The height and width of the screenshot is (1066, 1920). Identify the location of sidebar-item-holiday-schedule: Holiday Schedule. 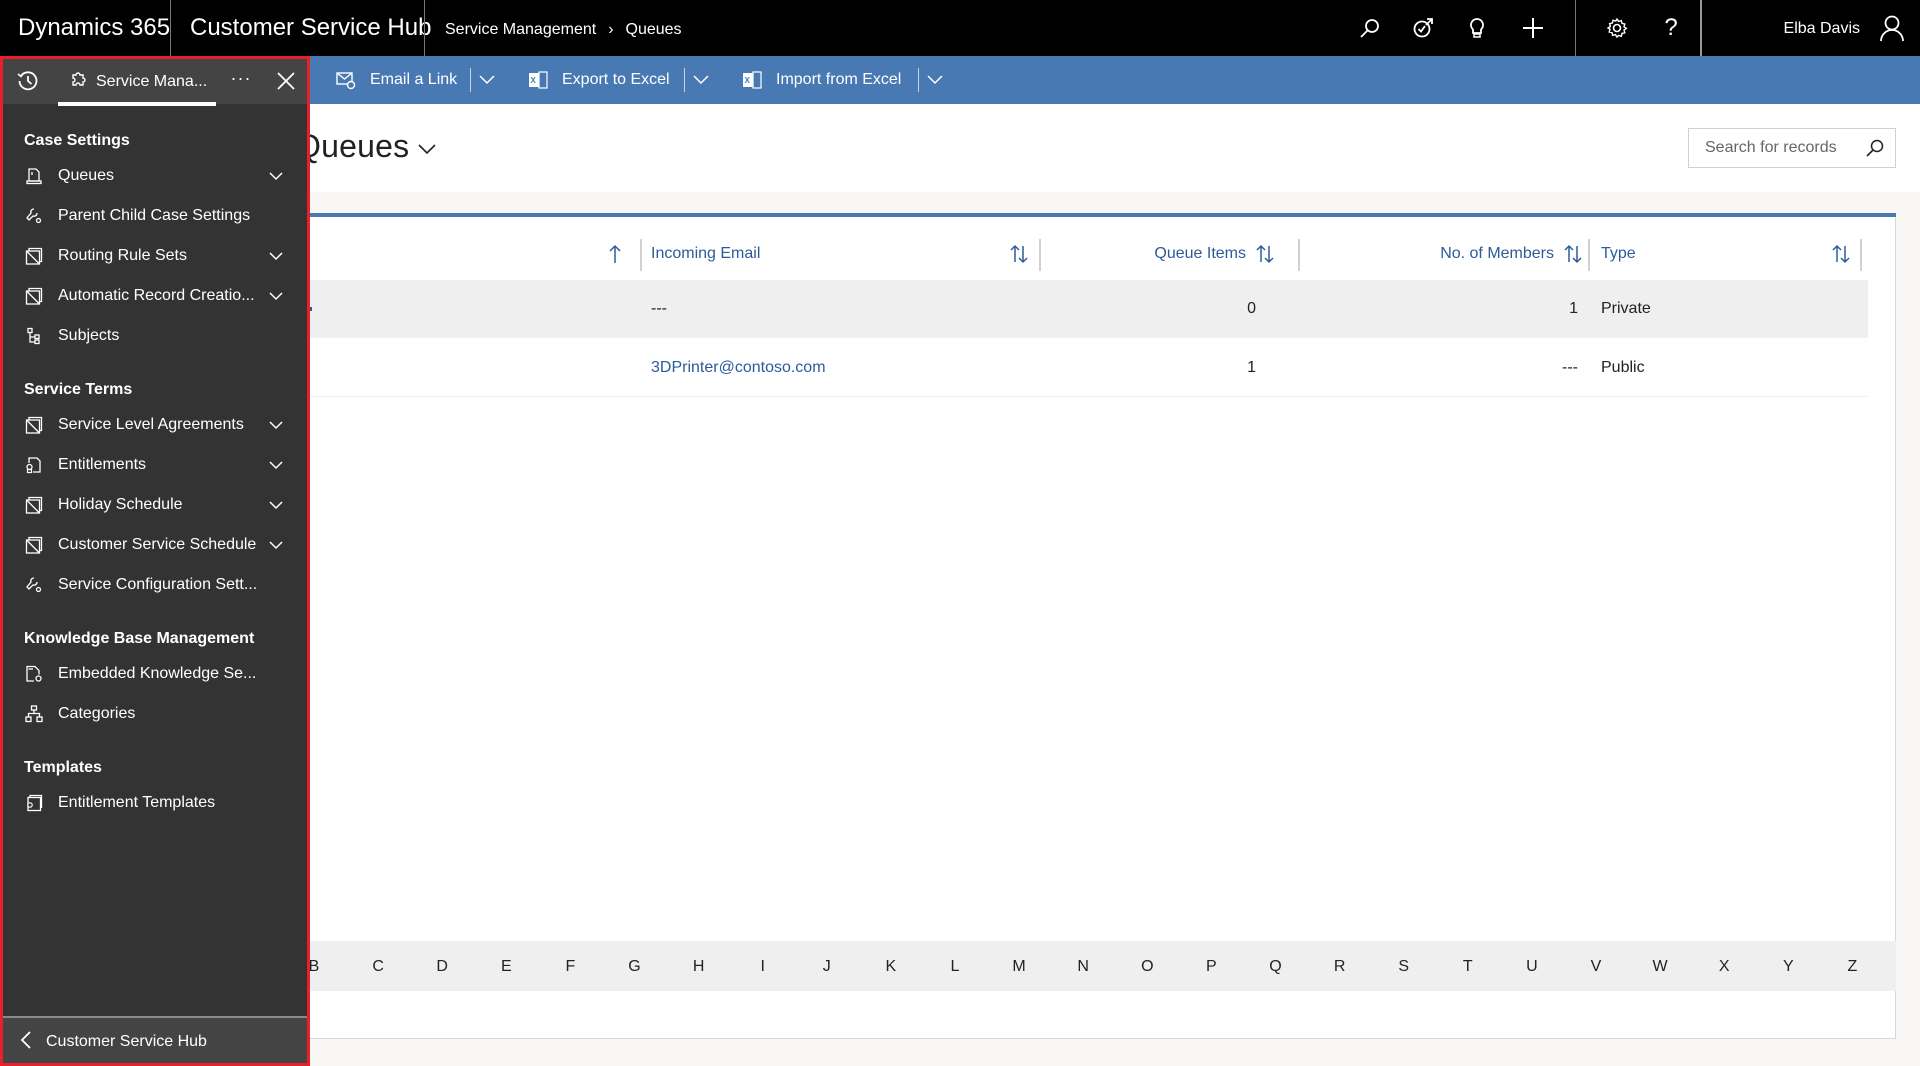
(155, 505).